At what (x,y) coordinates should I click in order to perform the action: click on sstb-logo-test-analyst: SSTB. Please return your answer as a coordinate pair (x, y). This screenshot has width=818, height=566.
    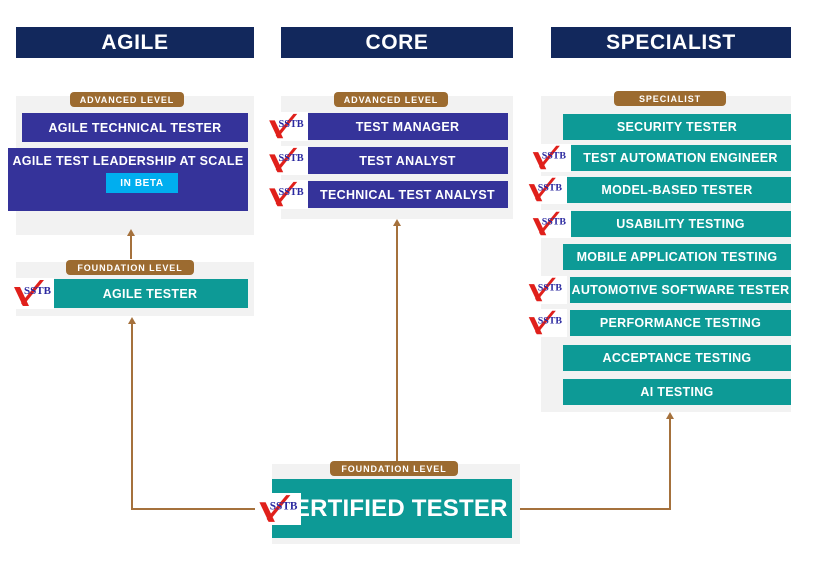
    Looking at the image, I should click on (286, 160).